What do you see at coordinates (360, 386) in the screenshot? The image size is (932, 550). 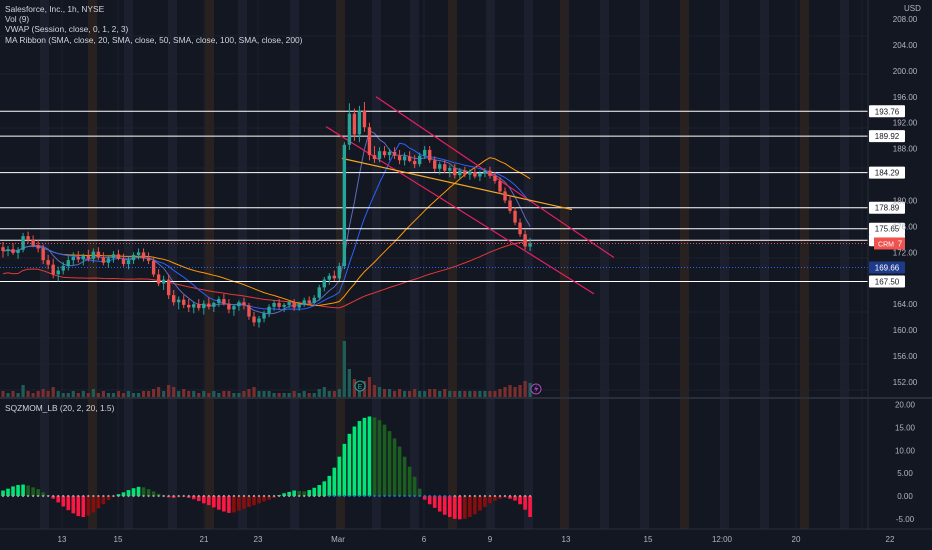 I see `earnings-marker-icon: E` at bounding box center [360, 386].